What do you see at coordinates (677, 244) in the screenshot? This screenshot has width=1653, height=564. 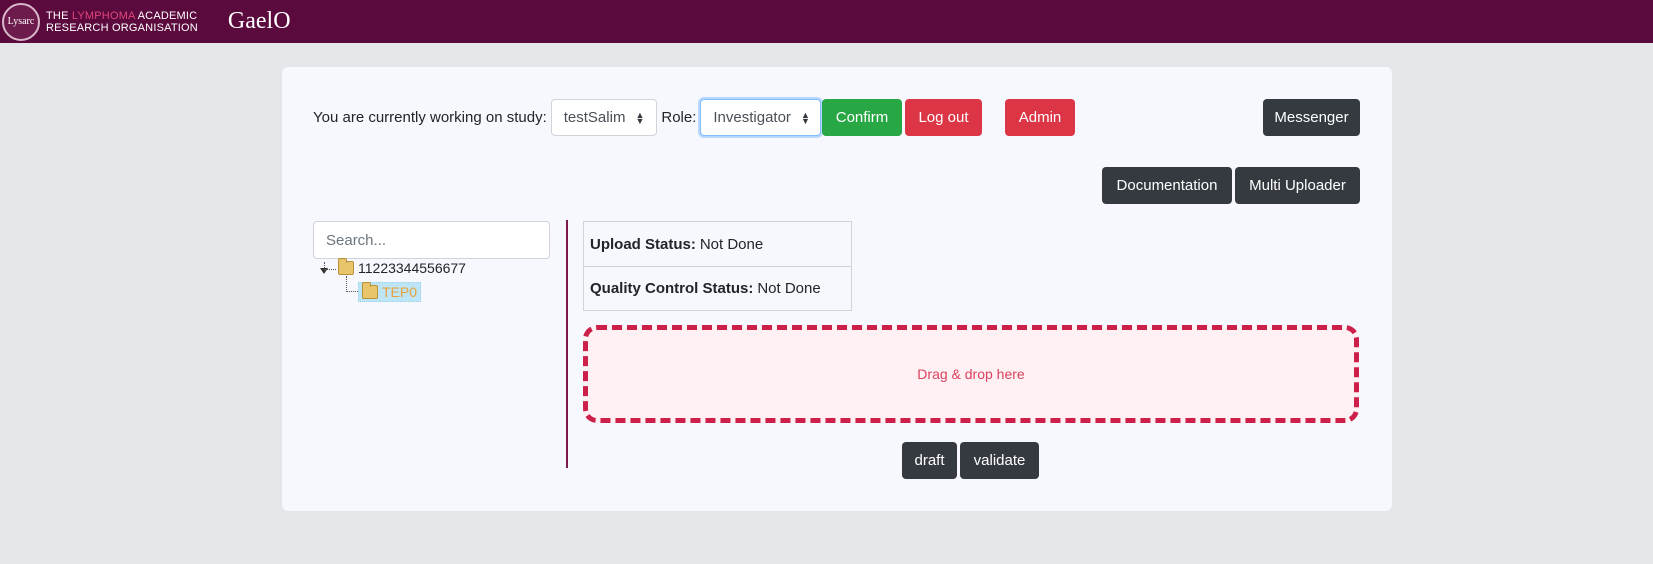 I see `upload-status: Upload Status: Not Done` at bounding box center [677, 244].